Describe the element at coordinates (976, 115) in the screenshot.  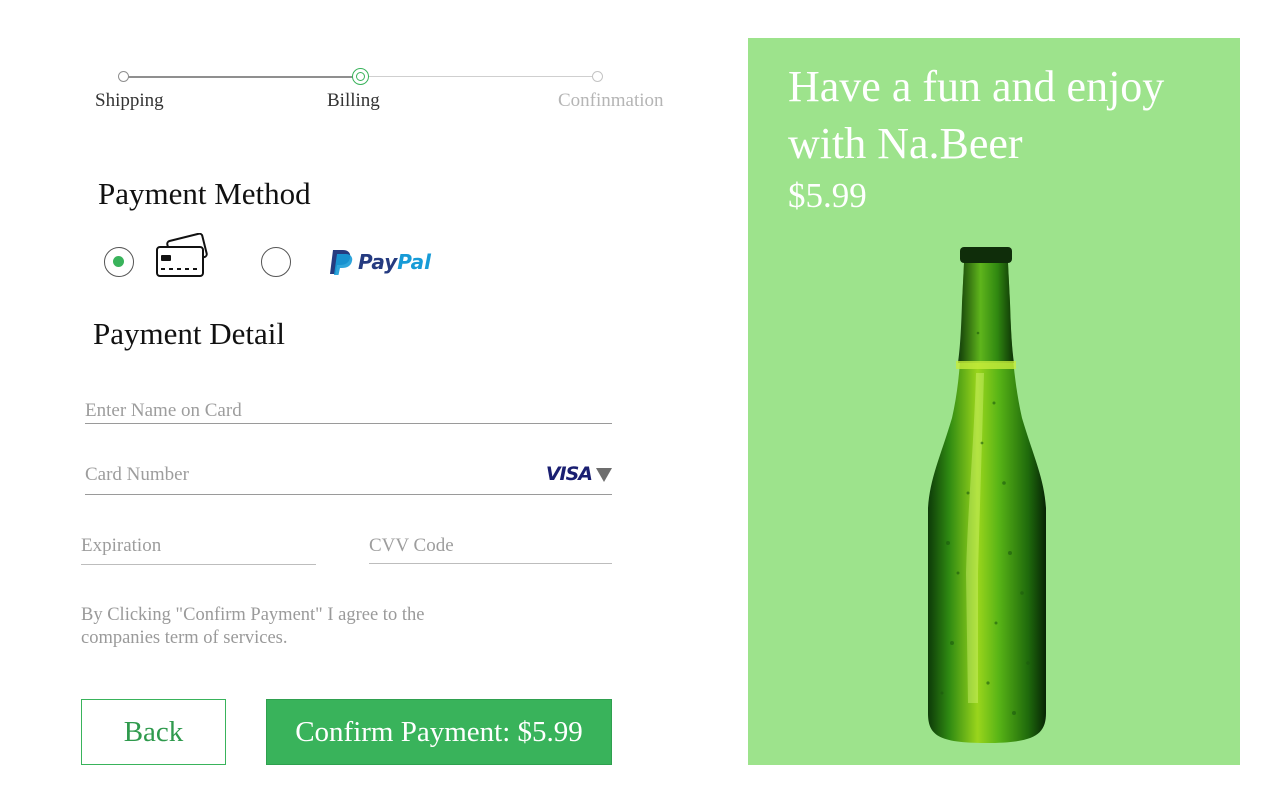
I see `promo-title: Have a fun and enjoy with Na.Beer` at that location.